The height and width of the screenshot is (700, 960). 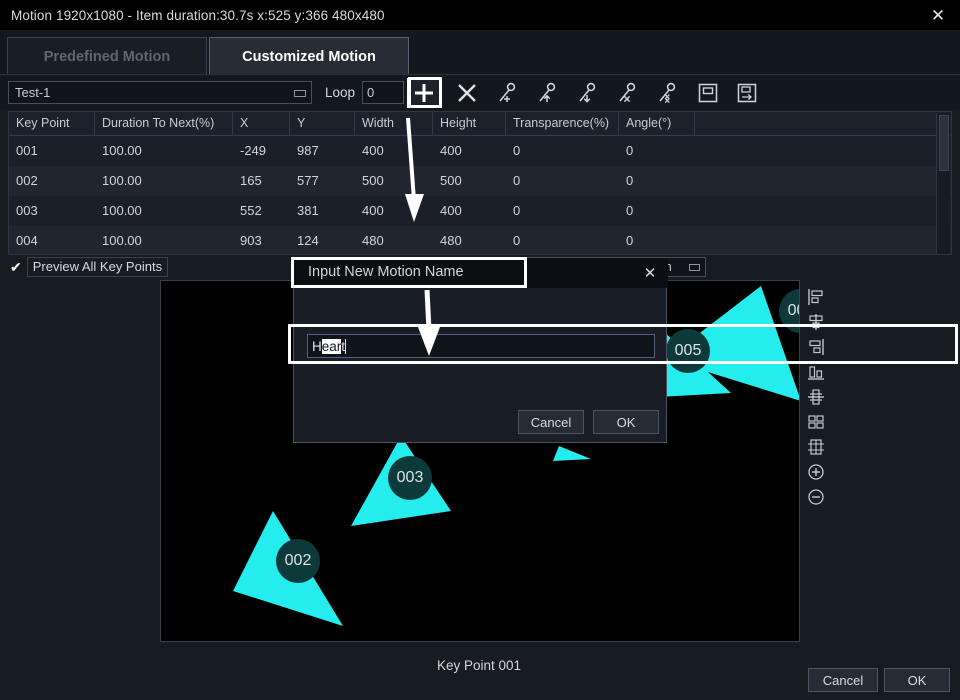 I want to click on table-row: 004 100.00 903 124 480 480 0 0, so click(x=480, y=240).